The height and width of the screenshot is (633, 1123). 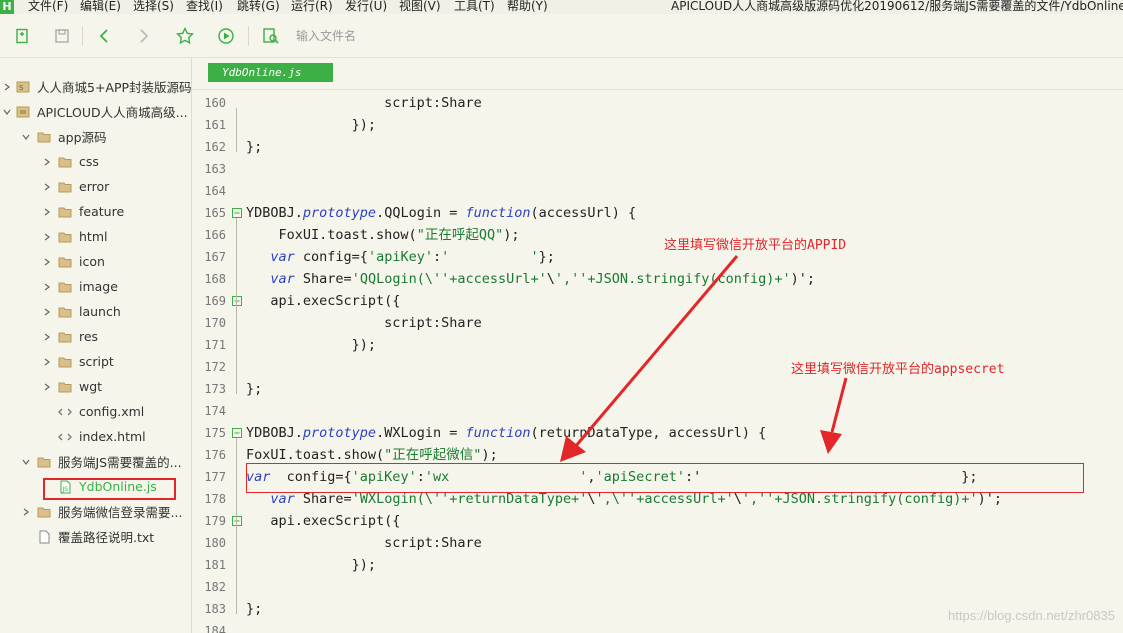 I want to click on code-line: 167 var config={'apiKey':' '};, so click(x=657, y=257).